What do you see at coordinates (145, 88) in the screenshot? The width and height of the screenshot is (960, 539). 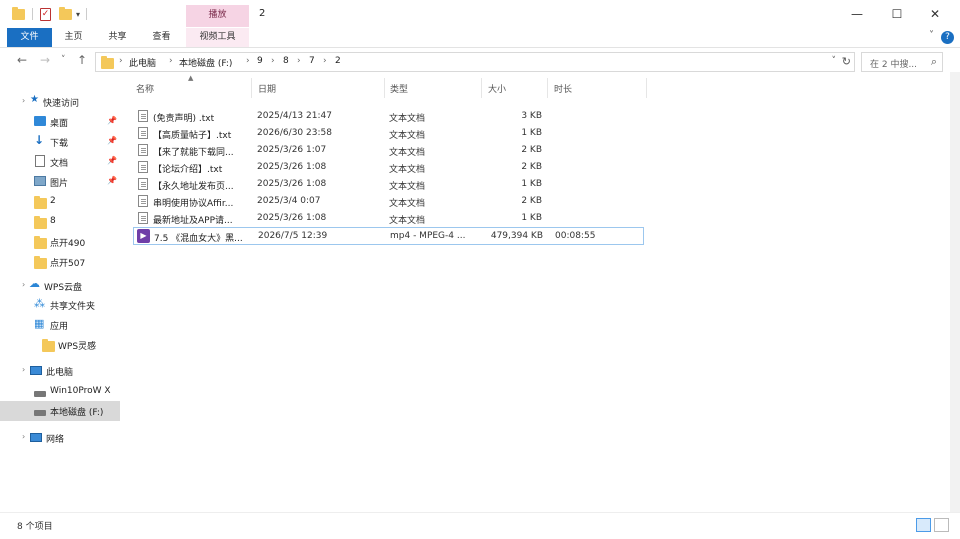 I see `column-header-name: 名称` at bounding box center [145, 88].